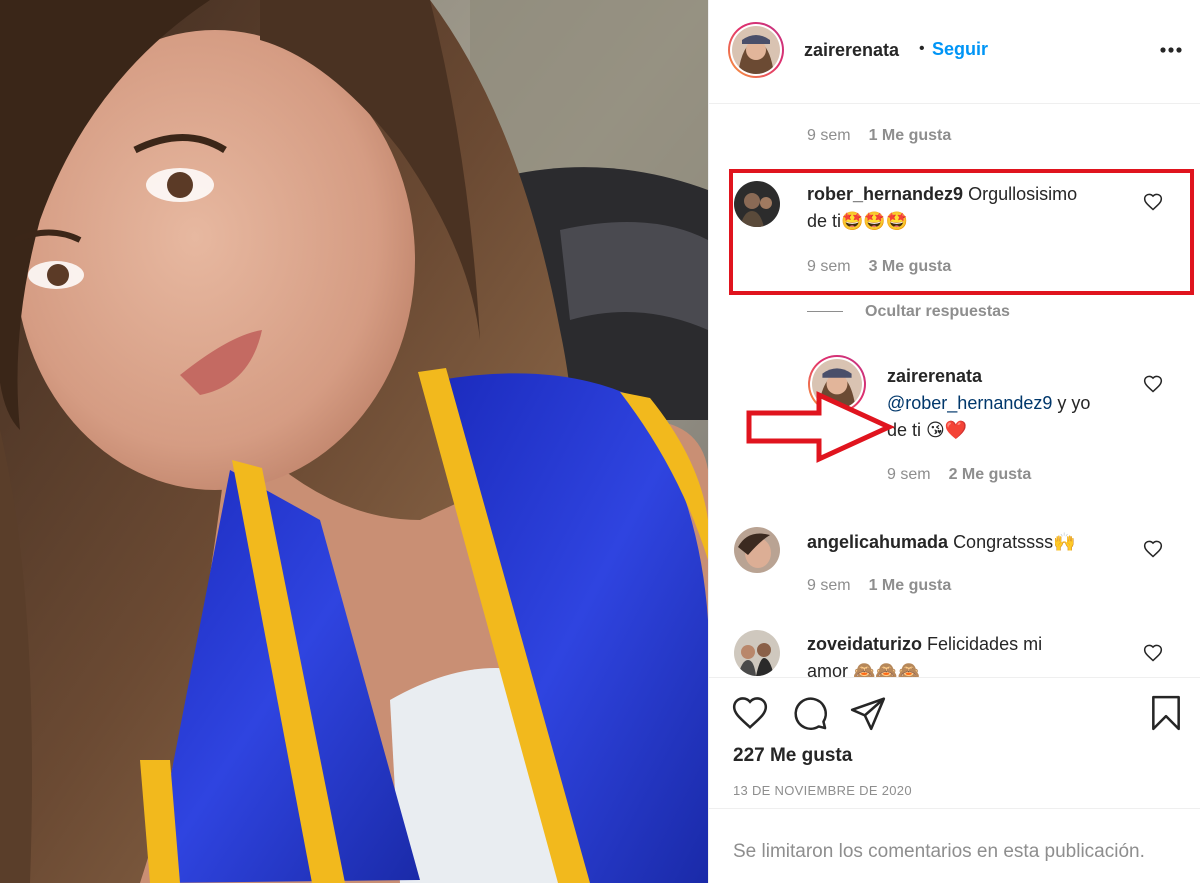 This screenshot has width=1200, height=883. I want to click on previous-comment-meta: 9 sem 1 Me gusta, so click(879, 136).